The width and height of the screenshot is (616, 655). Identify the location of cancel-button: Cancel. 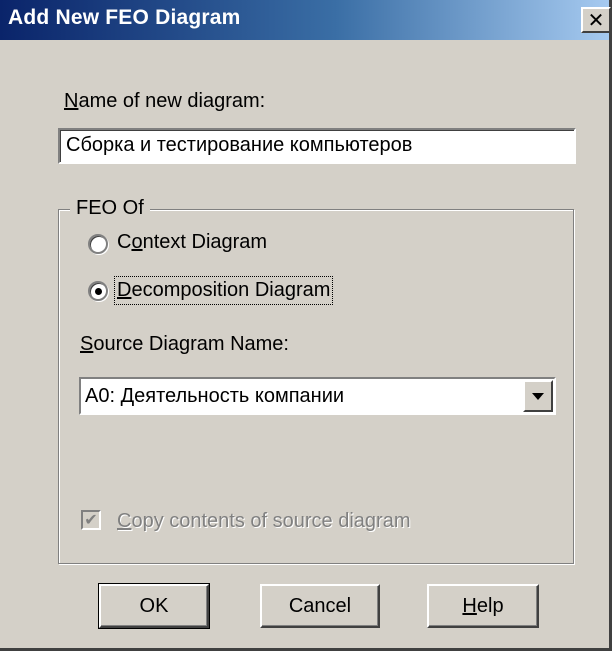
(320, 606).